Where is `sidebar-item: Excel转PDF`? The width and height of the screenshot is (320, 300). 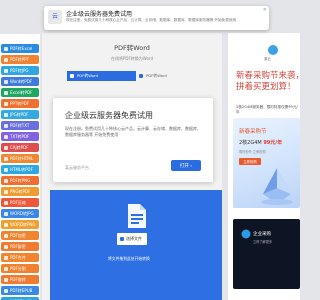 sidebar-item: Excel转PDF is located at coordinates (20, 92).